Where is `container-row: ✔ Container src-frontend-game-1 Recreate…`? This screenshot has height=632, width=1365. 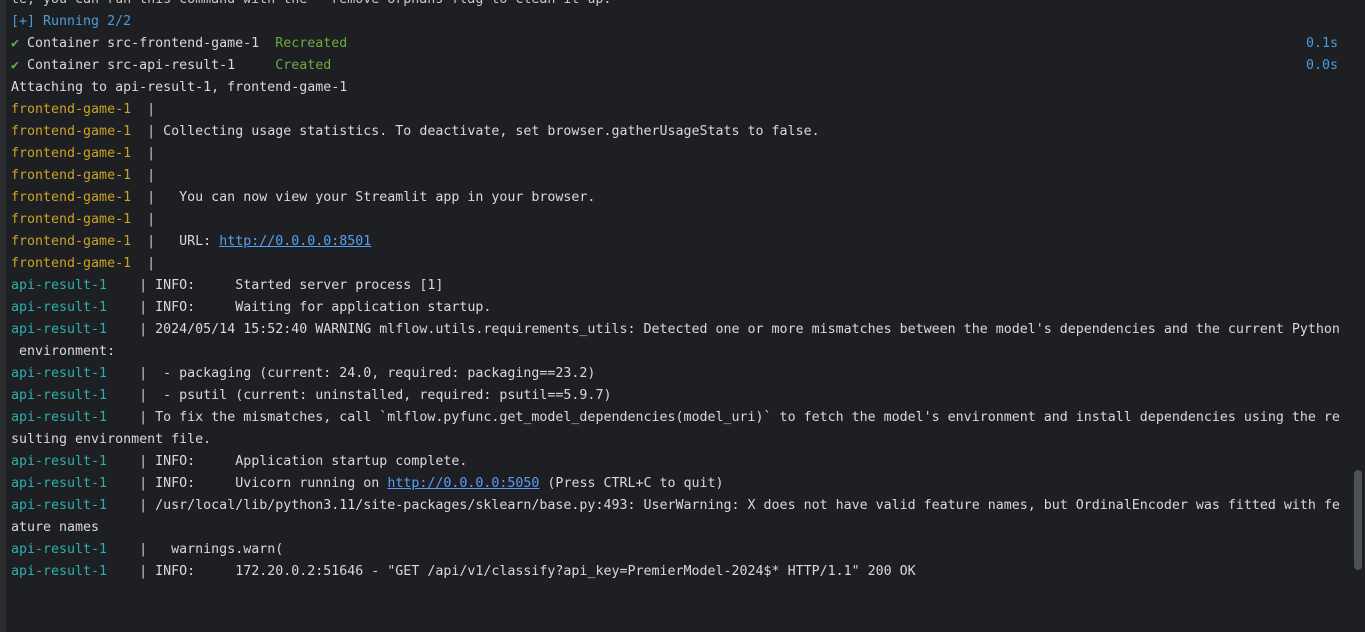
container-row: ✔ Container src-frontend-game-1 Recreate… is located at coordinates (676, 44).